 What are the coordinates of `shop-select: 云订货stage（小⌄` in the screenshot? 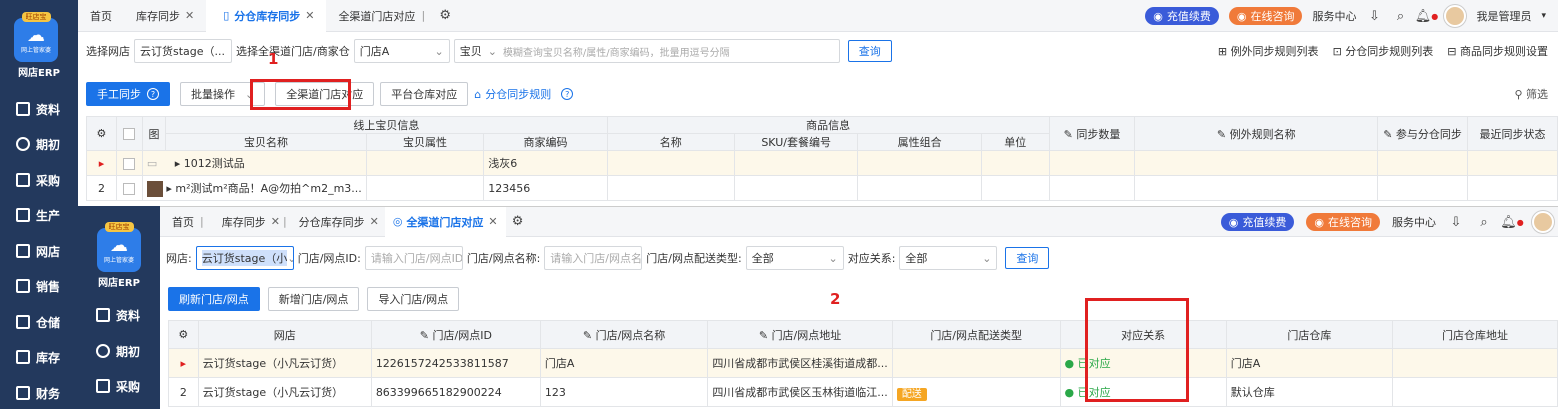 It's located at (244, 258).